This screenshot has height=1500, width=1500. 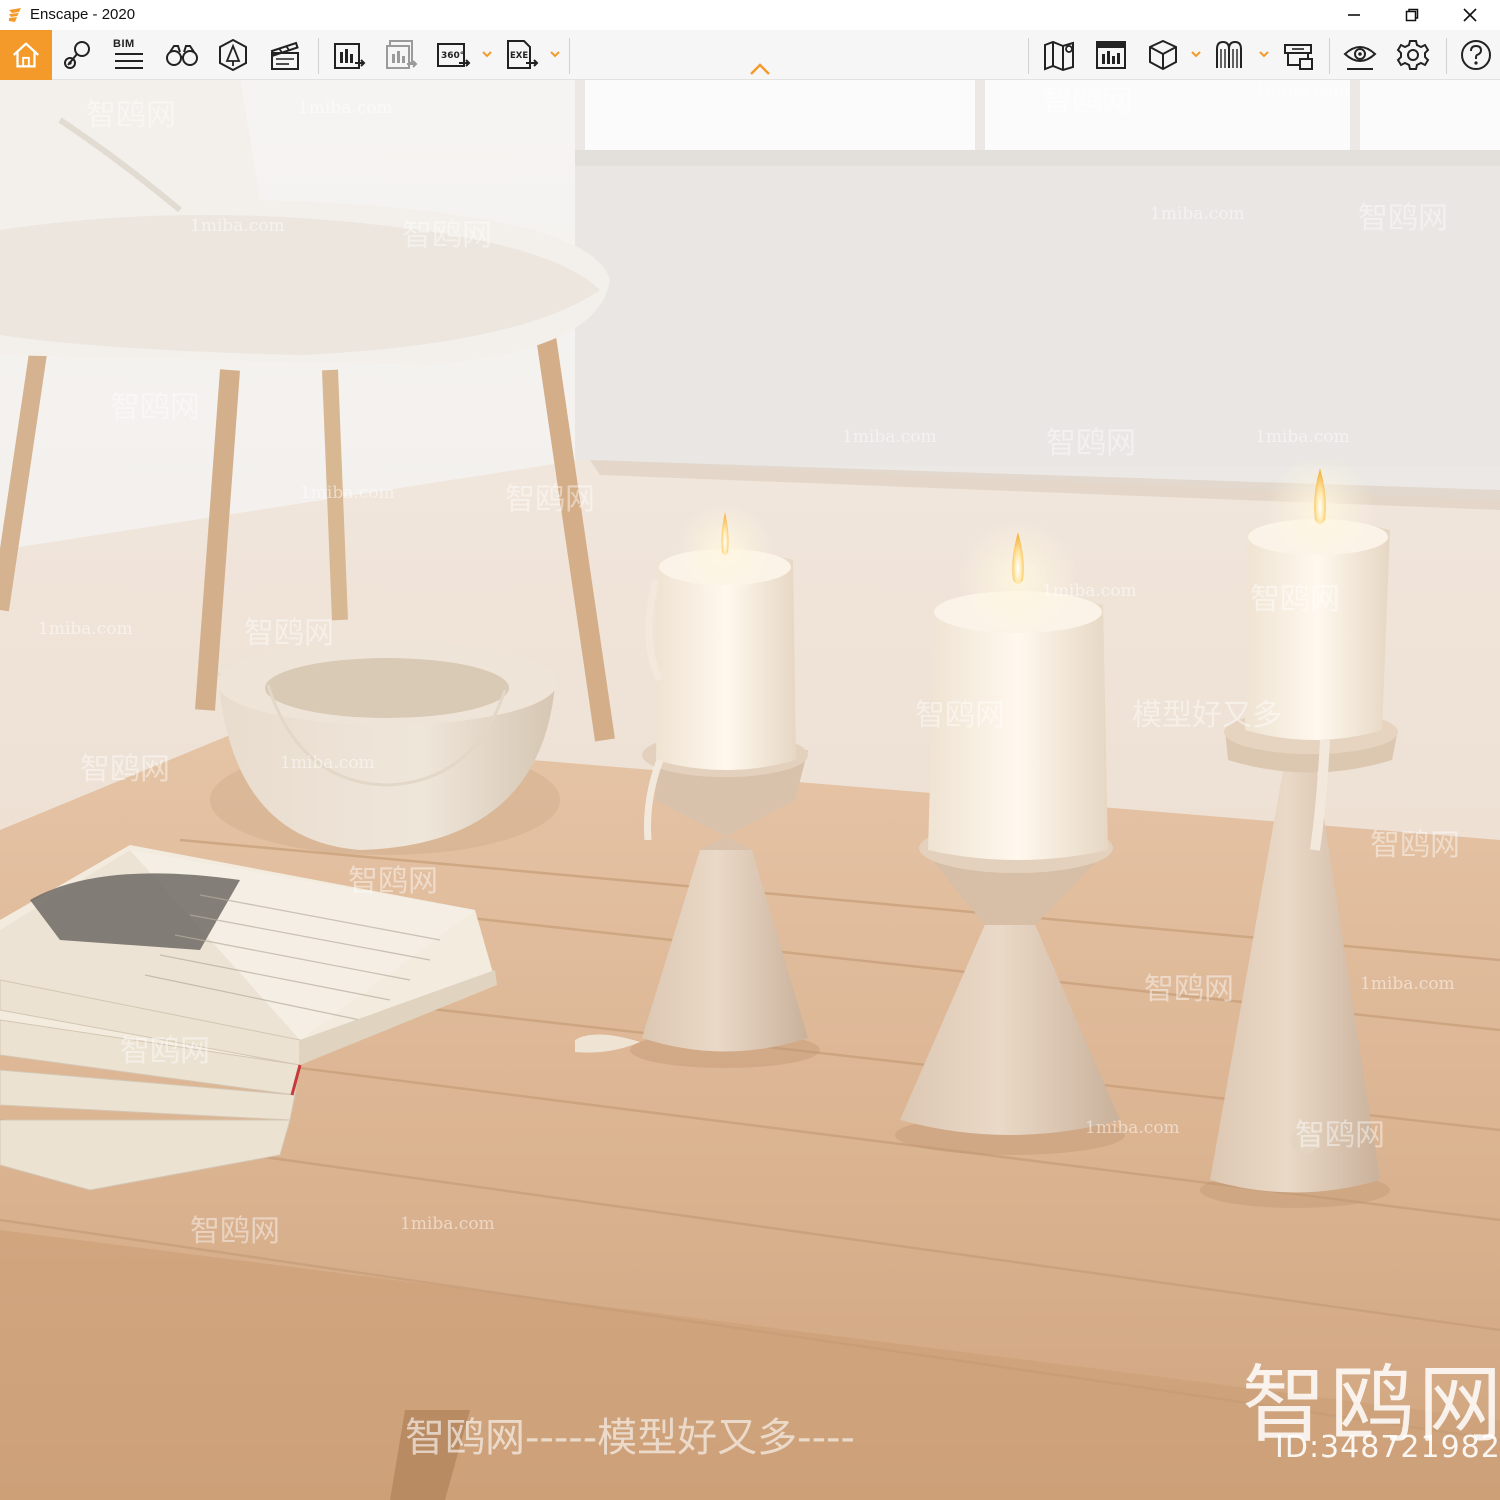 I want to click on asset-library-icon, so click(x=233, y=55).